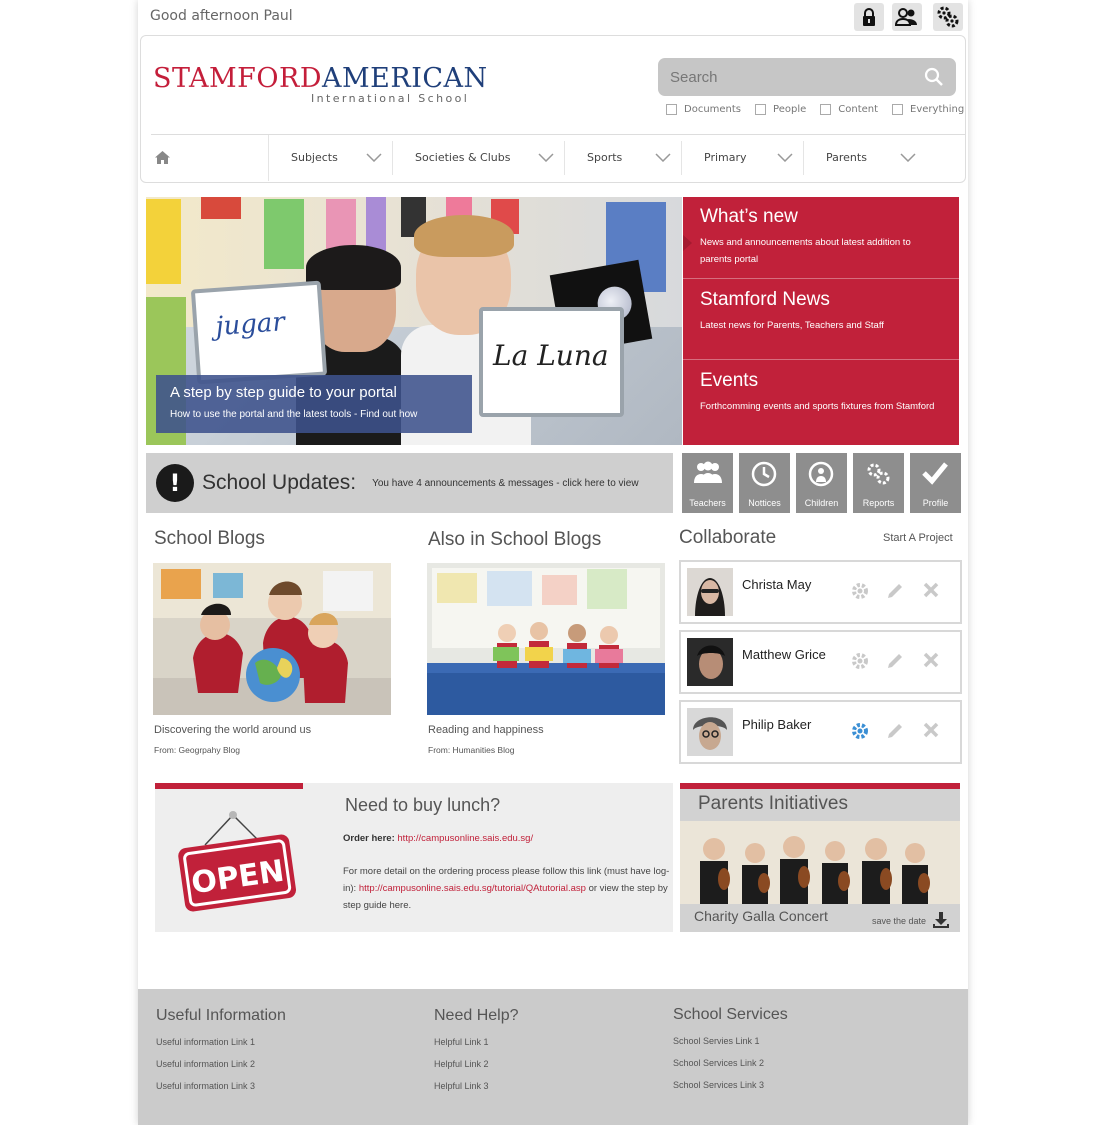 This screenshot has height=1125, width=1106. What do you see at coordinates (725, 157) in the screenshot?
I see `nav-label: Primary` at bounding box center [725, 157].